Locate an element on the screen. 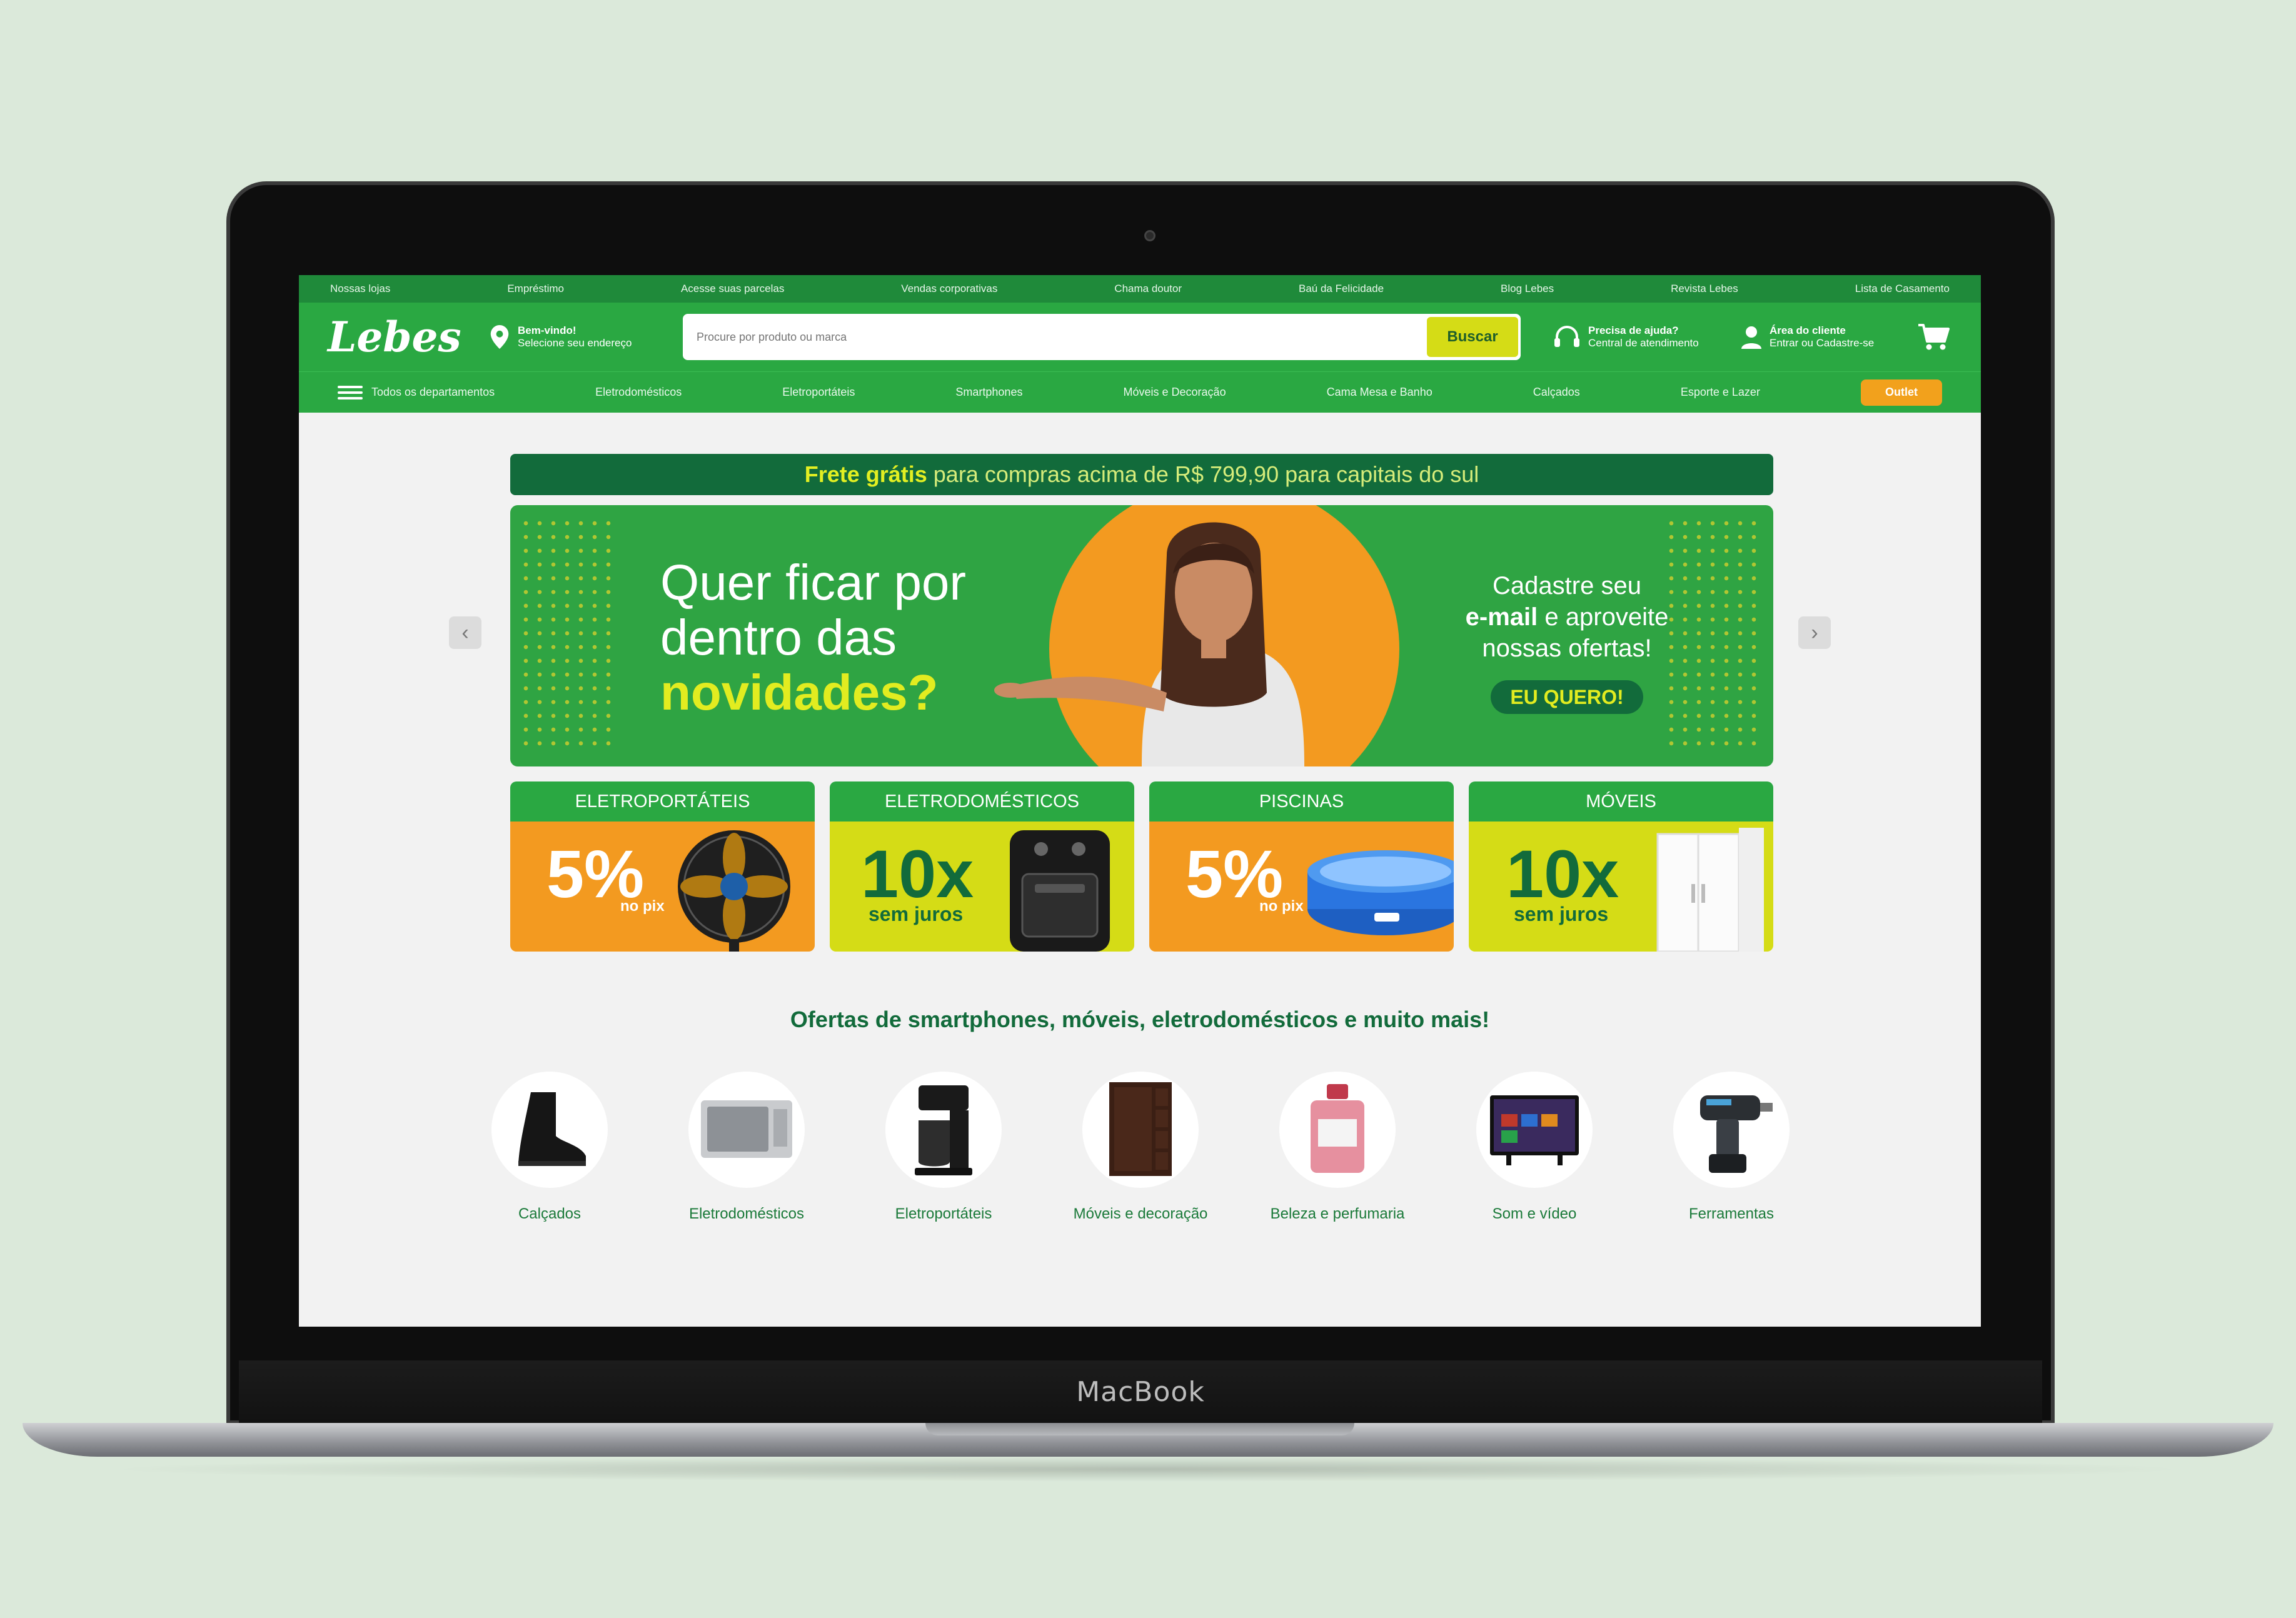  fan-image is located at coordinates (734, 891).